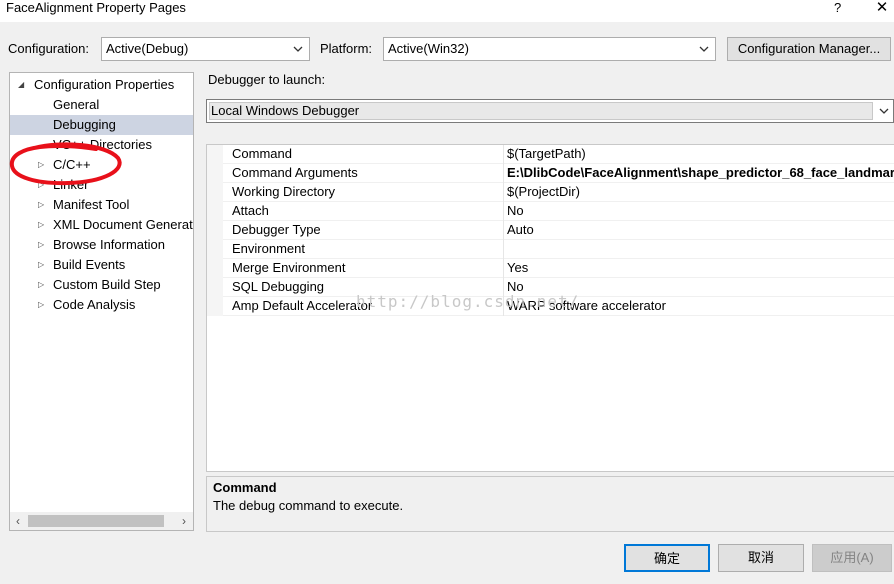  I want to click on configuration-dropdown: Active(Debug), so click(205, 49).